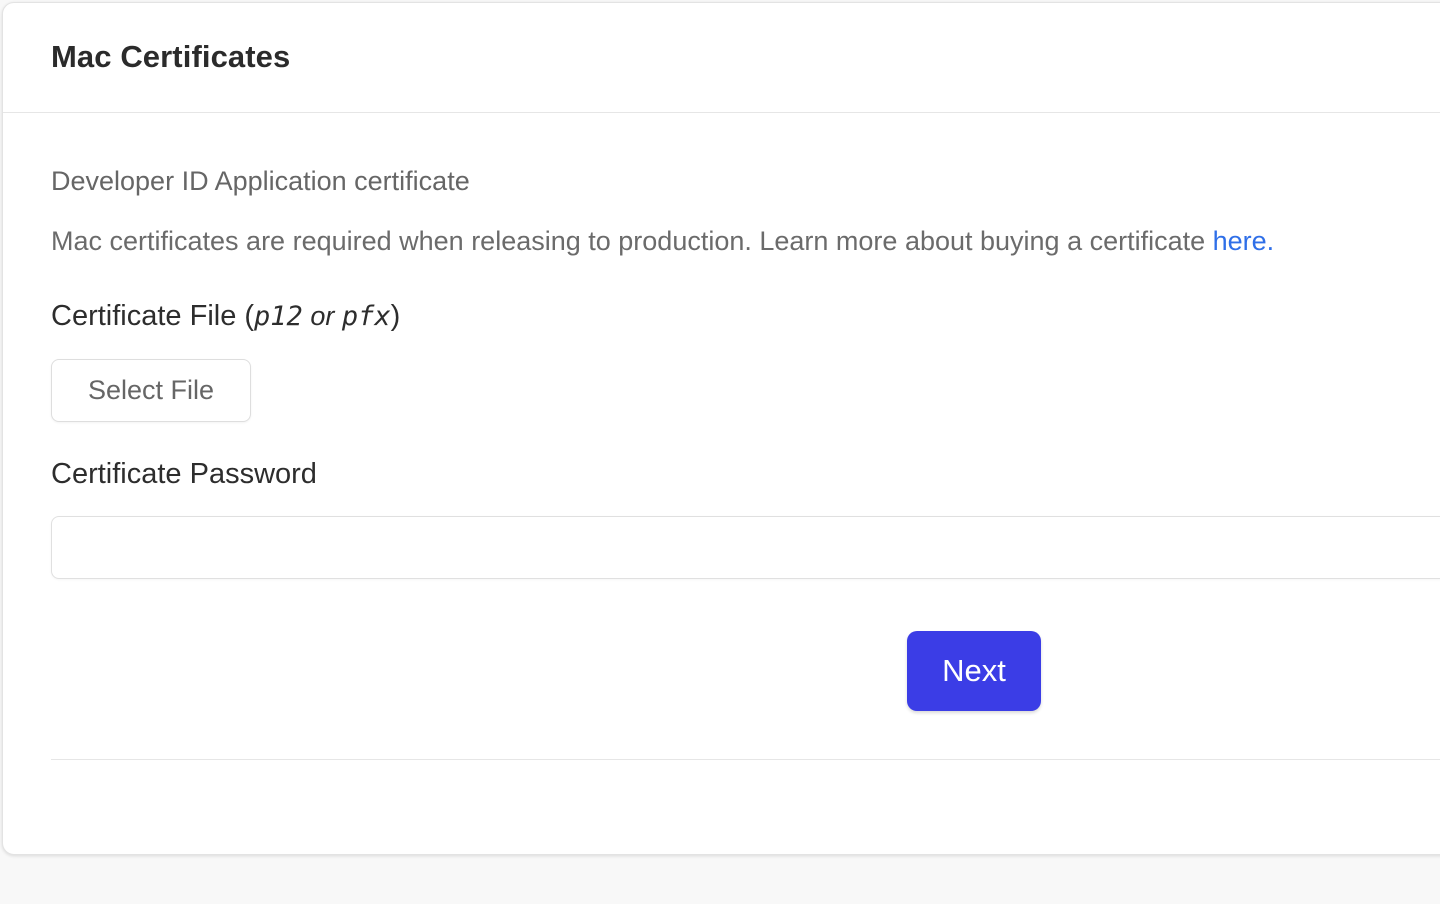 Image resolution: width=1440 pixels, height=904 pixels. Describe the element at coordinates (278, 316) in the screenshot. I see `file-ext-p12: p12` at that location.